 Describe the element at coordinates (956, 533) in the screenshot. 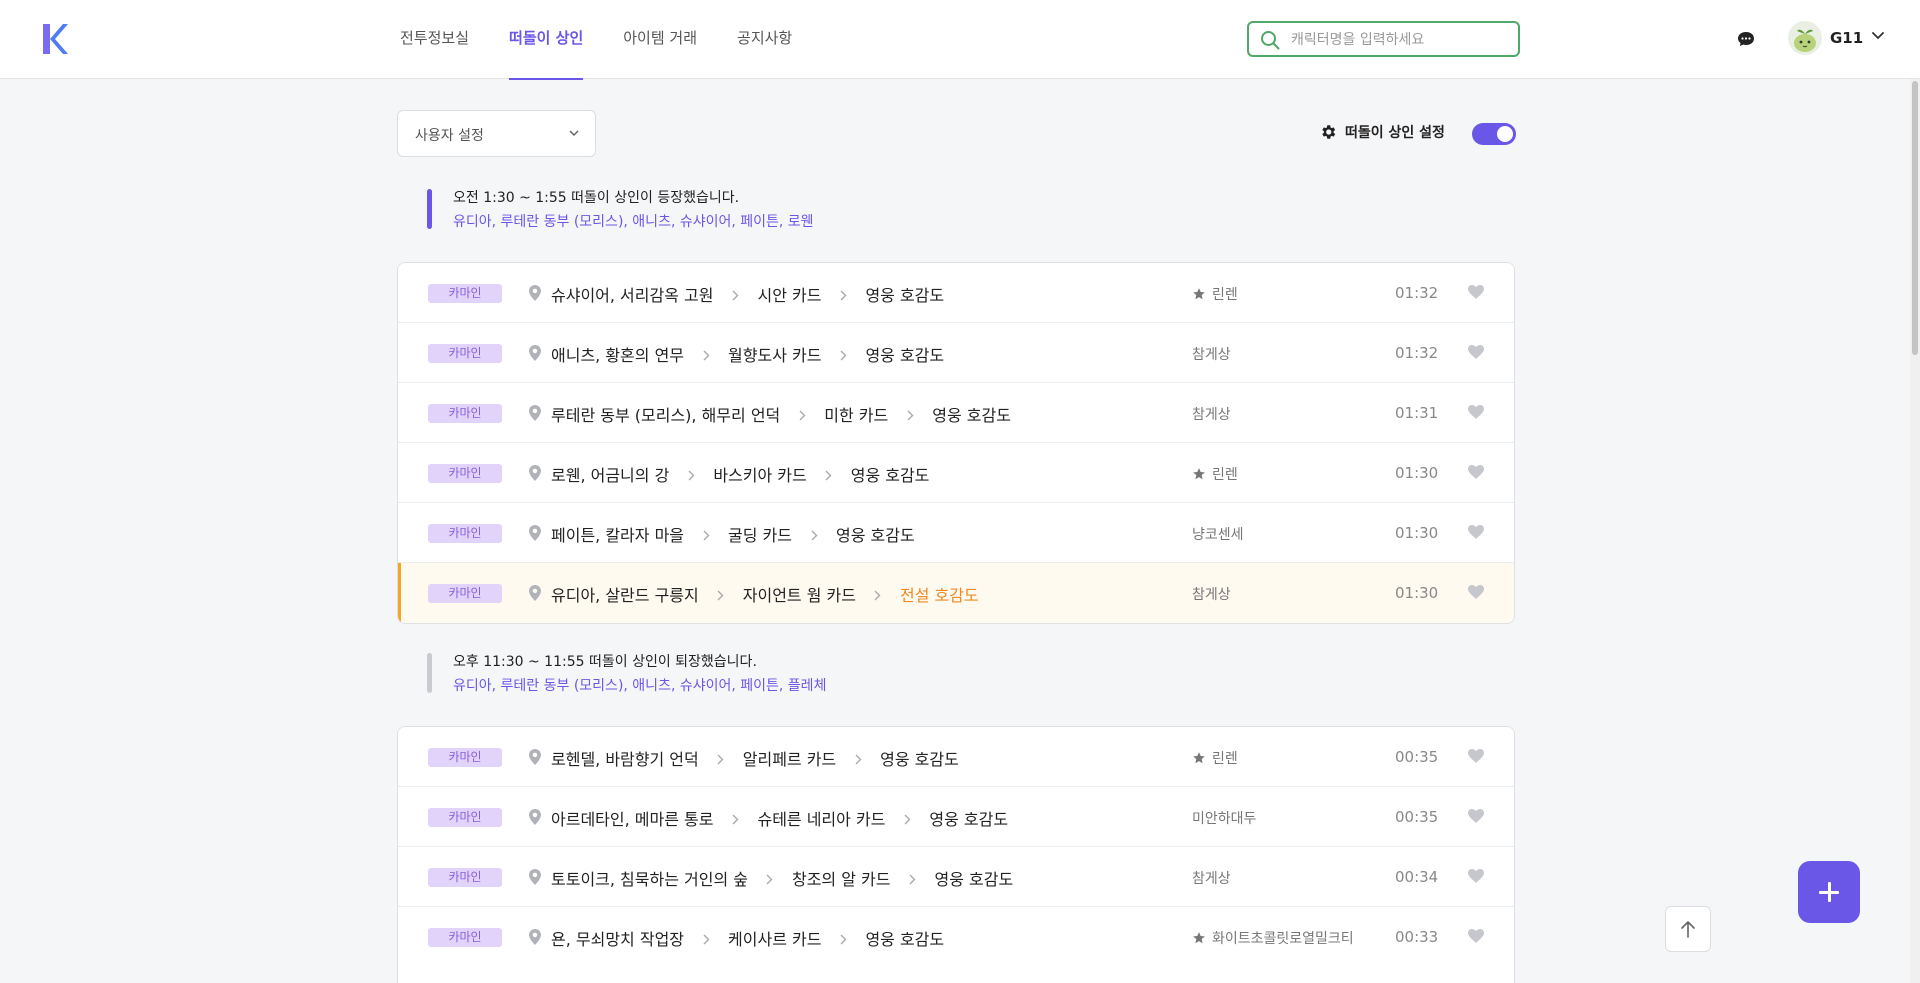

I see `merchant-row: 카마인 페이튼, 칼라자 마을 굴딩 카드 영웅 호감도 냥코센세 01:30` at that location.